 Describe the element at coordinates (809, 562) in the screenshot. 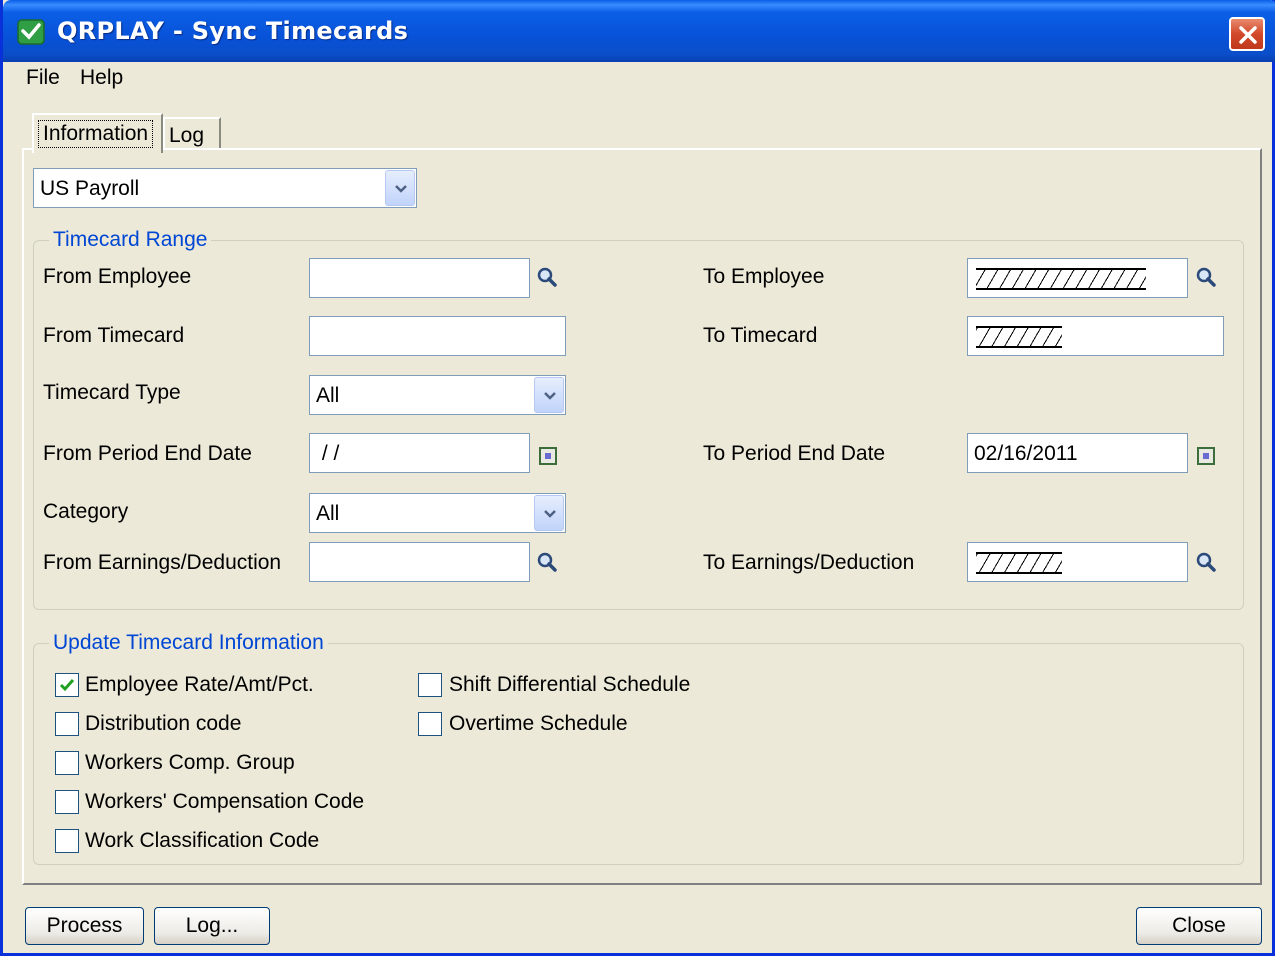

I see `to-earnings-deduction-label: To Earnings/Deduction` at that location.